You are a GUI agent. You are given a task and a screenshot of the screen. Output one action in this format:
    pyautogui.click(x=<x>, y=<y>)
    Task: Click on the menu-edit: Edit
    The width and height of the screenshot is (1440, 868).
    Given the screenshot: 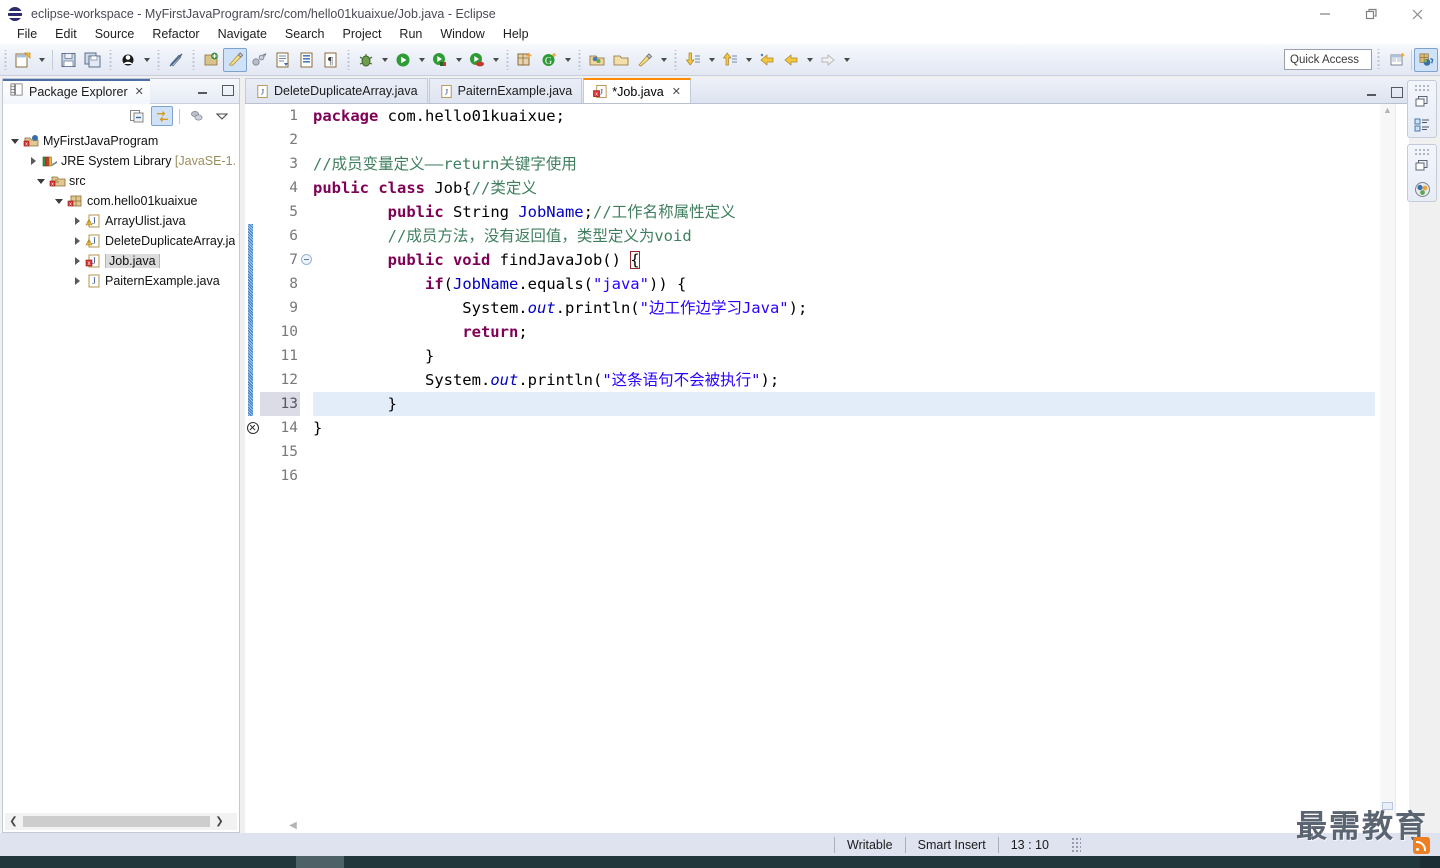 What is the action you would take?
    pyautogui.click(x=66, y=34)
    